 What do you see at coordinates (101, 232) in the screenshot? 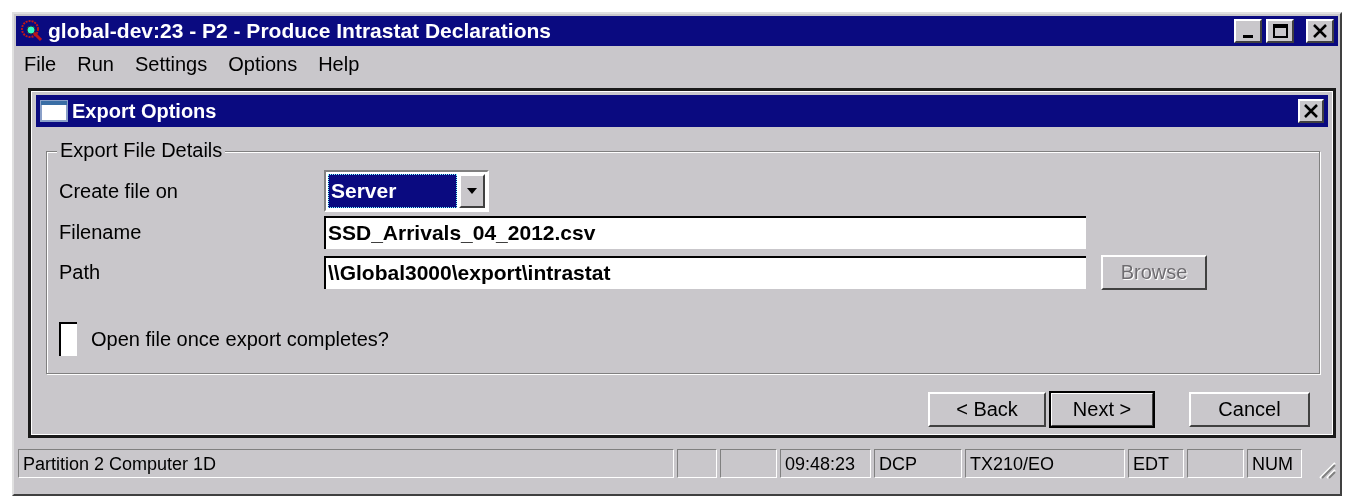
I see `field-label: Filename` at bounding box center [101, 232].